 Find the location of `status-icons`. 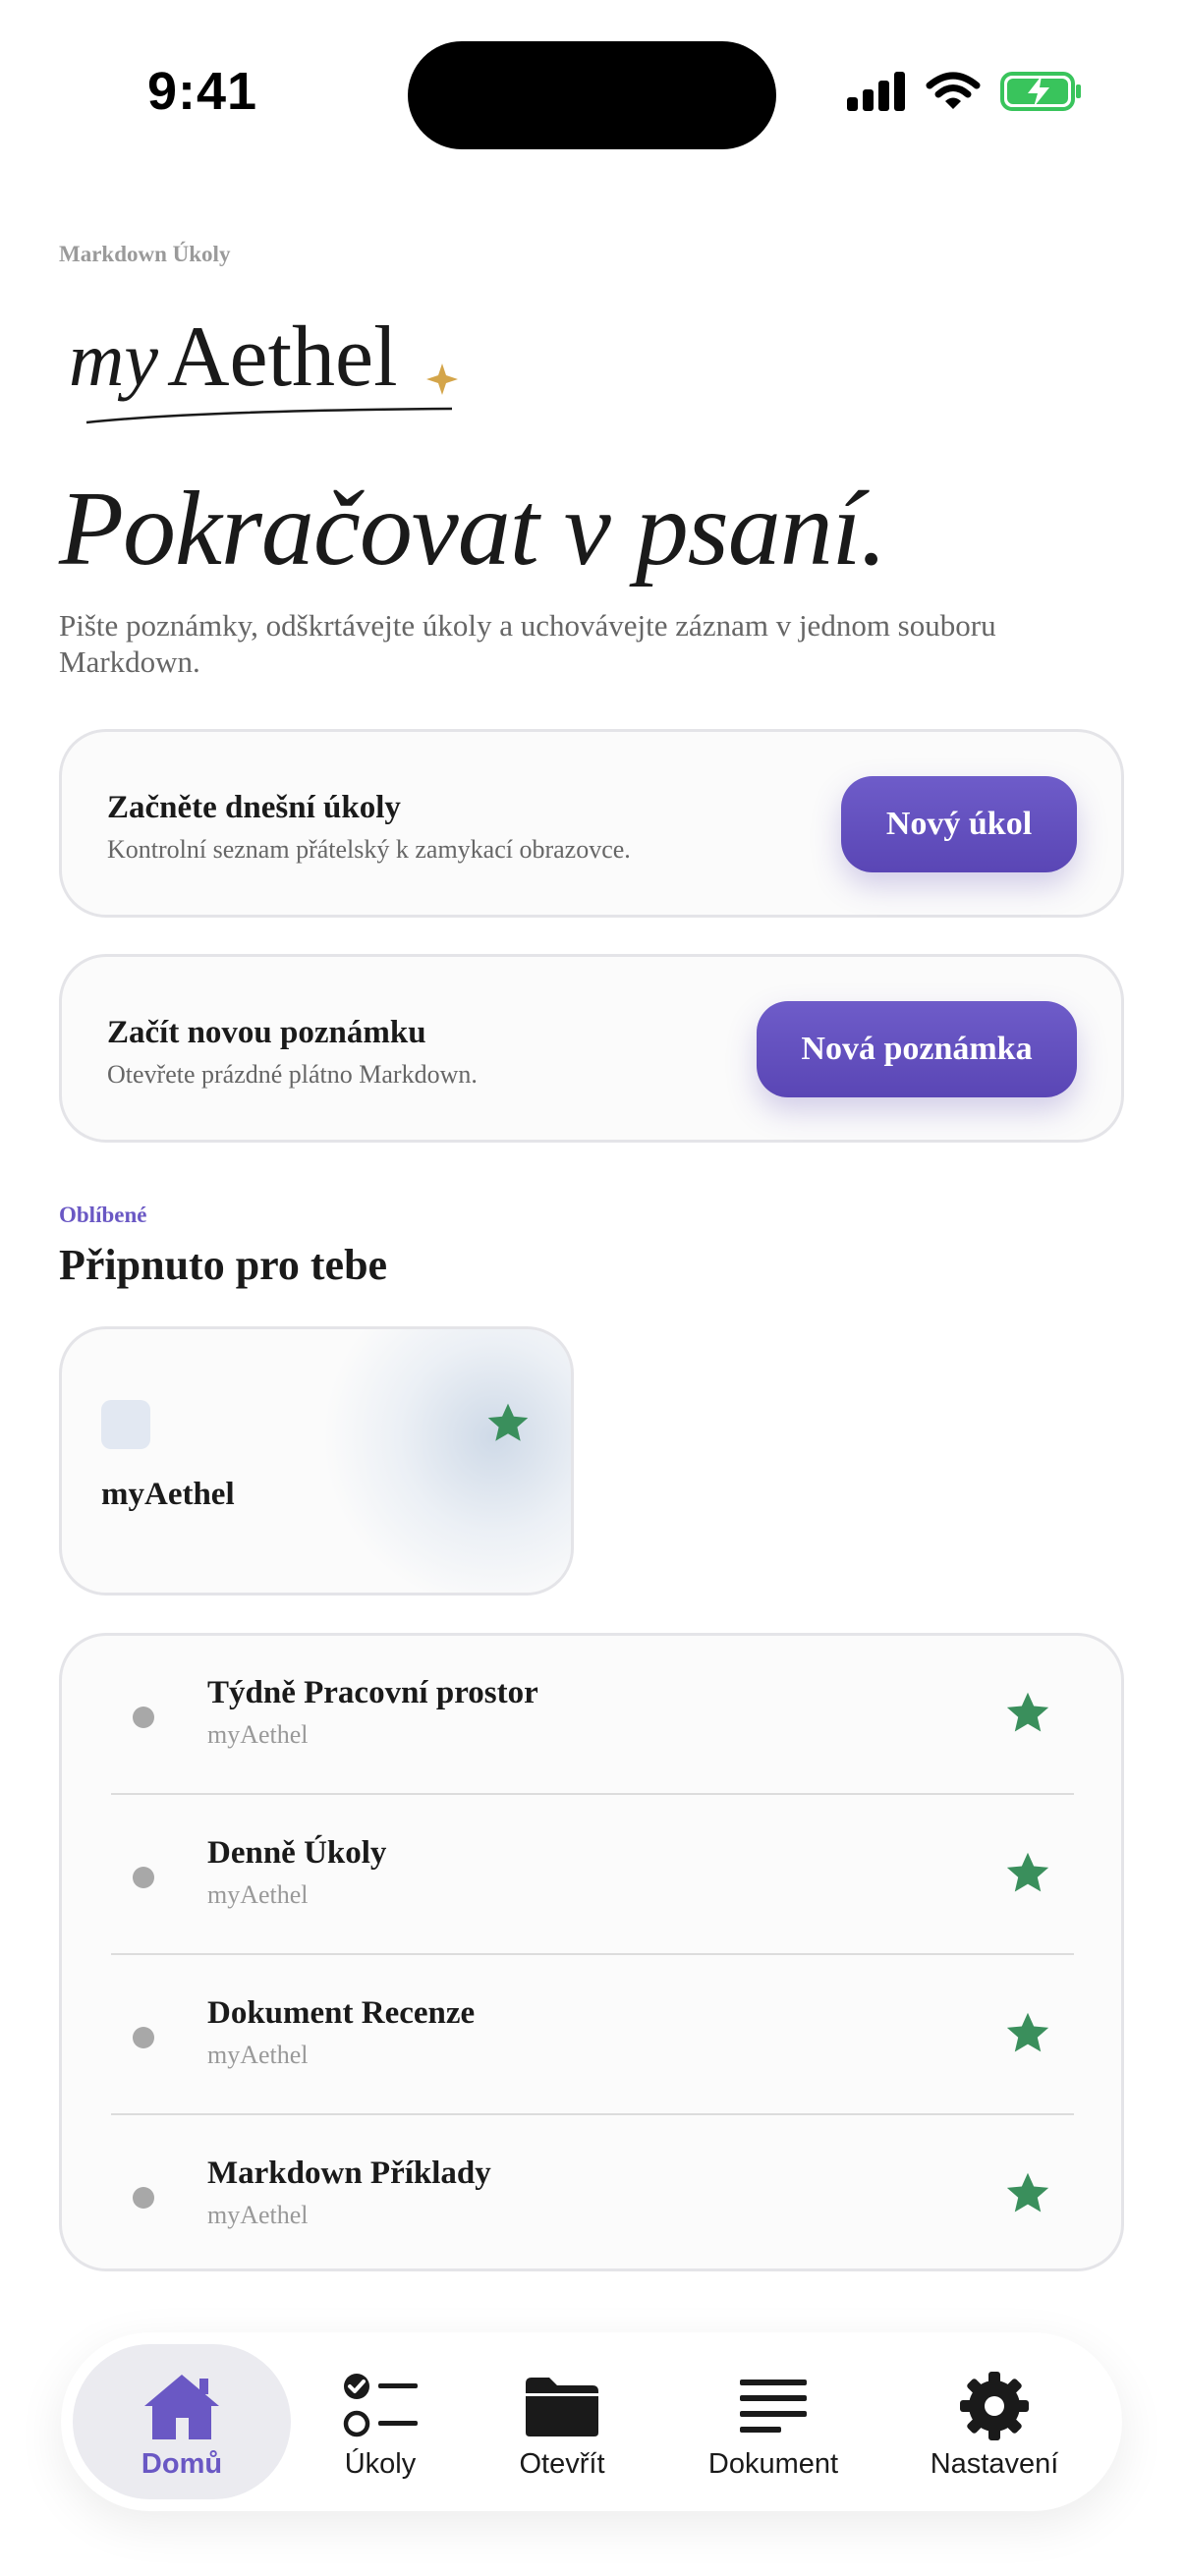

status-icons is located at coordinates (965, 91).